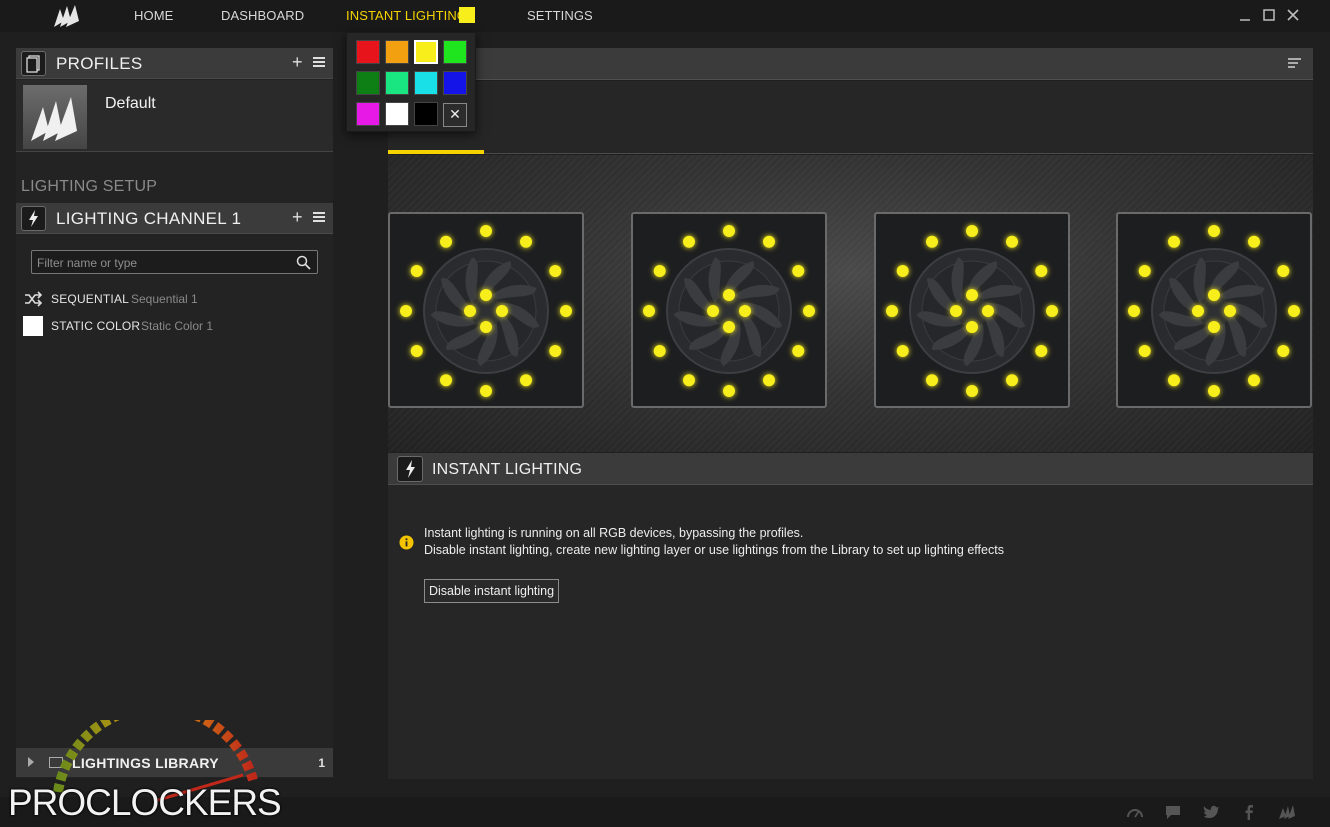  What do you see at coordinates (319, 217) in the screenshot?
I see `channel-menu-icon` at bounding box center [319, 217].